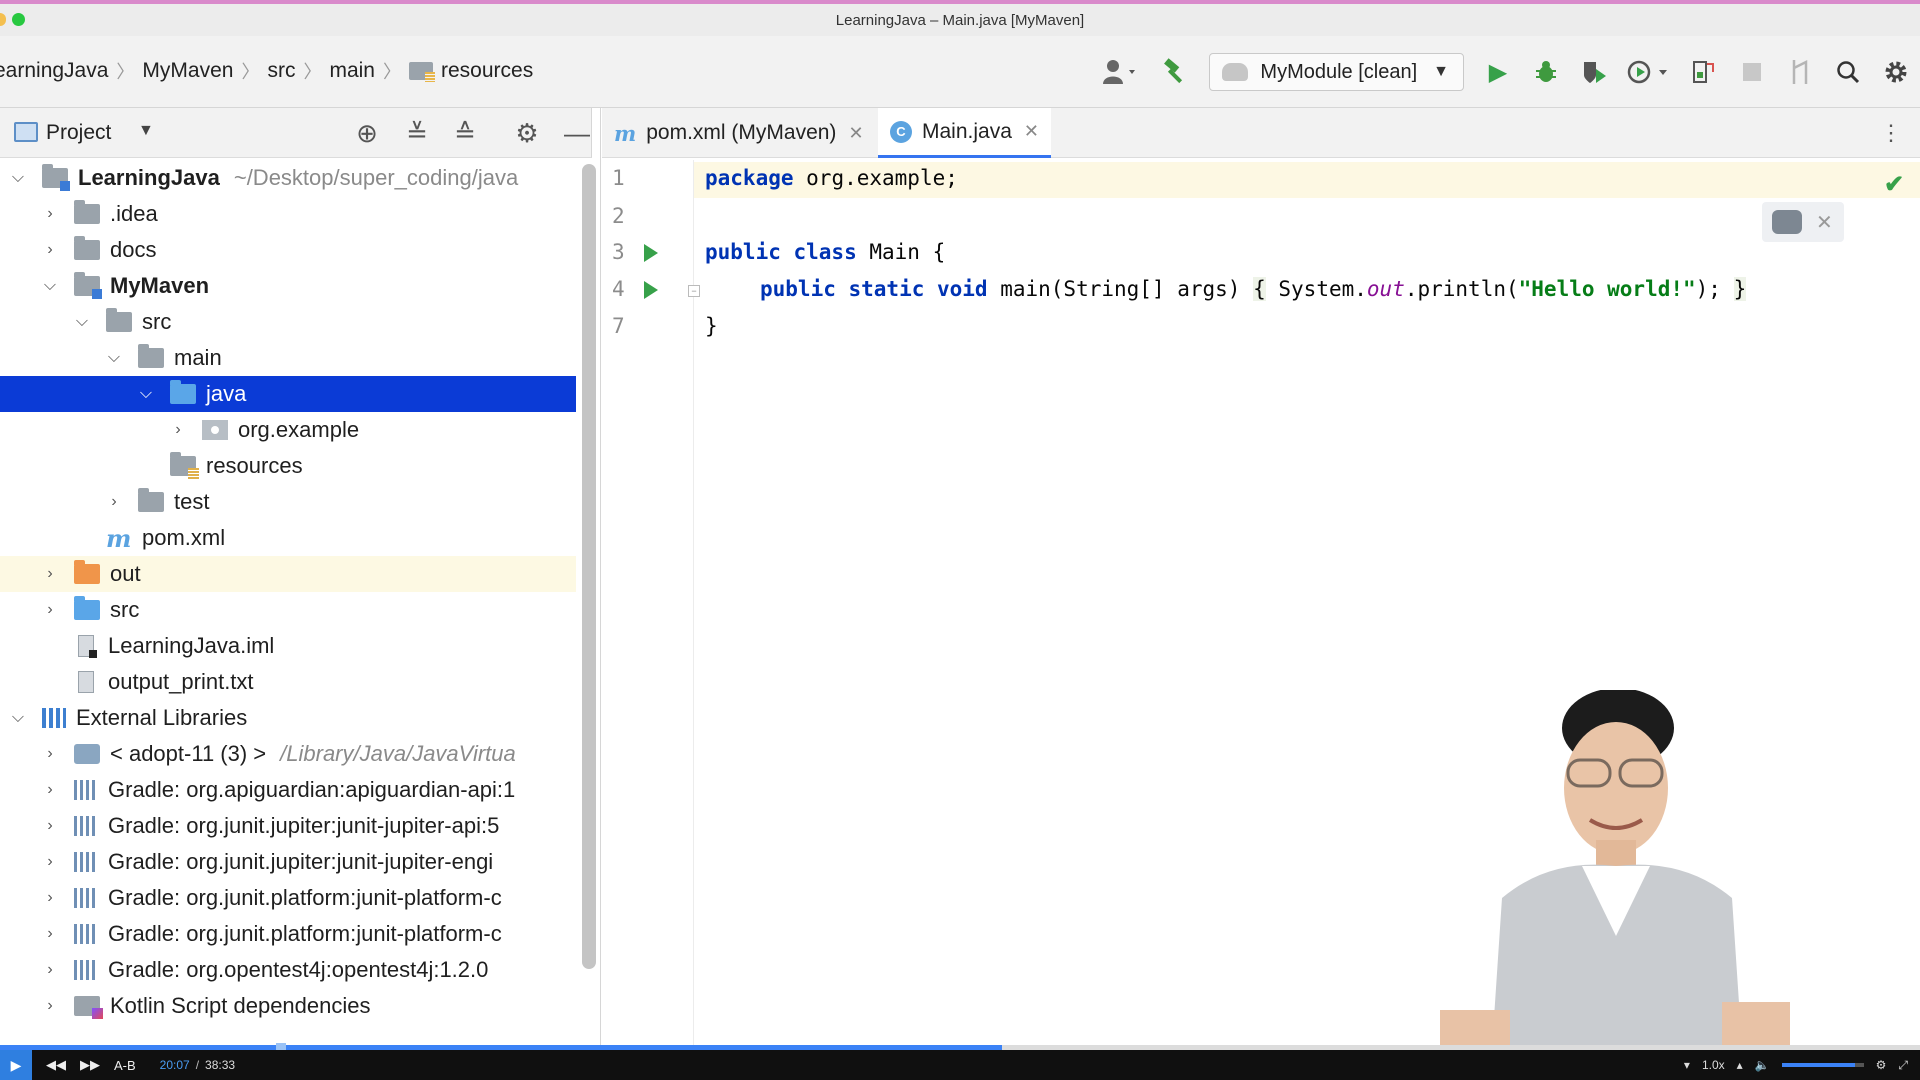 This screenshot has height=1080, width=1920. Describe the element at coordinates (1848, 72) in the screenshot. I see `search-icon` at that location.